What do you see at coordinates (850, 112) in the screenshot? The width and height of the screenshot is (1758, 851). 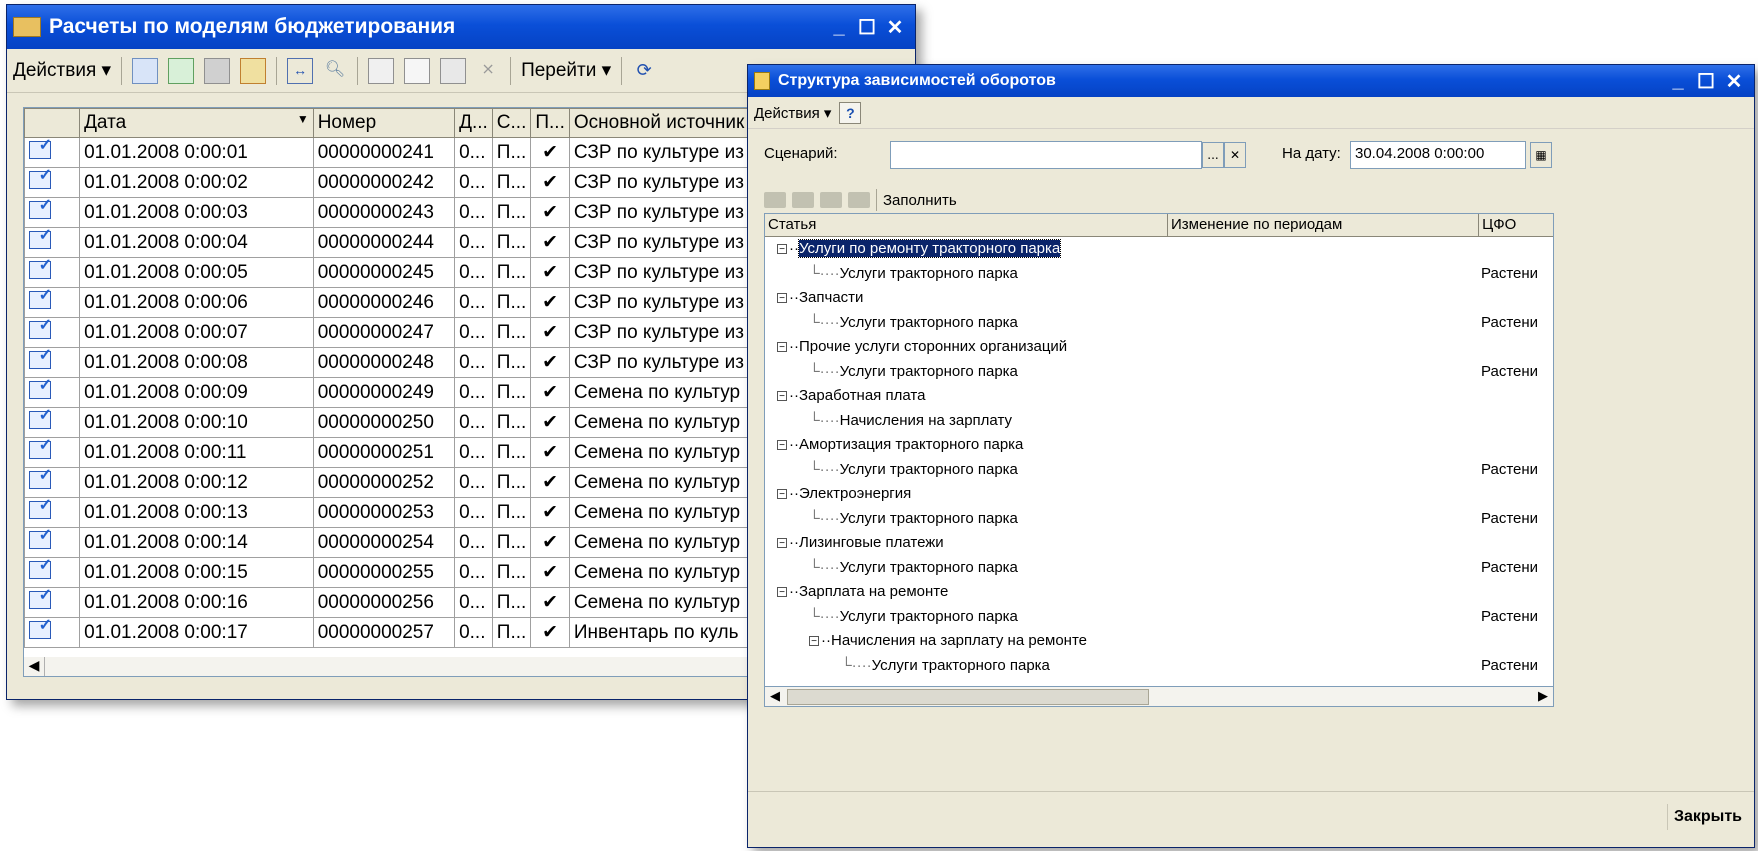 I see `help-button: ?` at bounding box center [850, 112].